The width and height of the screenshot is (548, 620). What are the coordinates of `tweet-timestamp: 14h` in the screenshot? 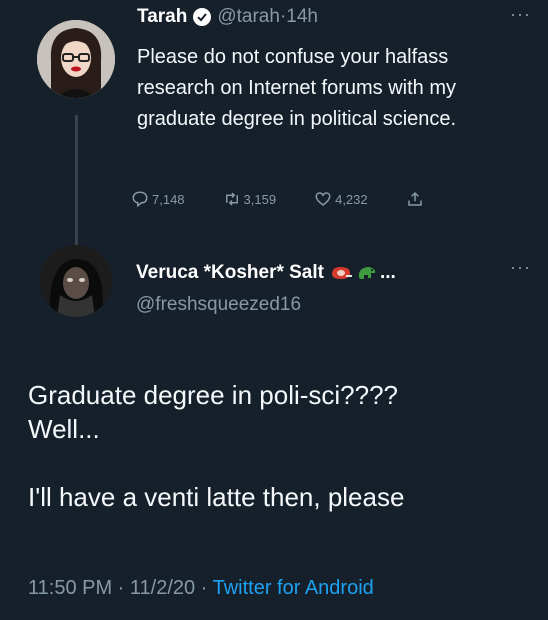 It's located at (302, 17).